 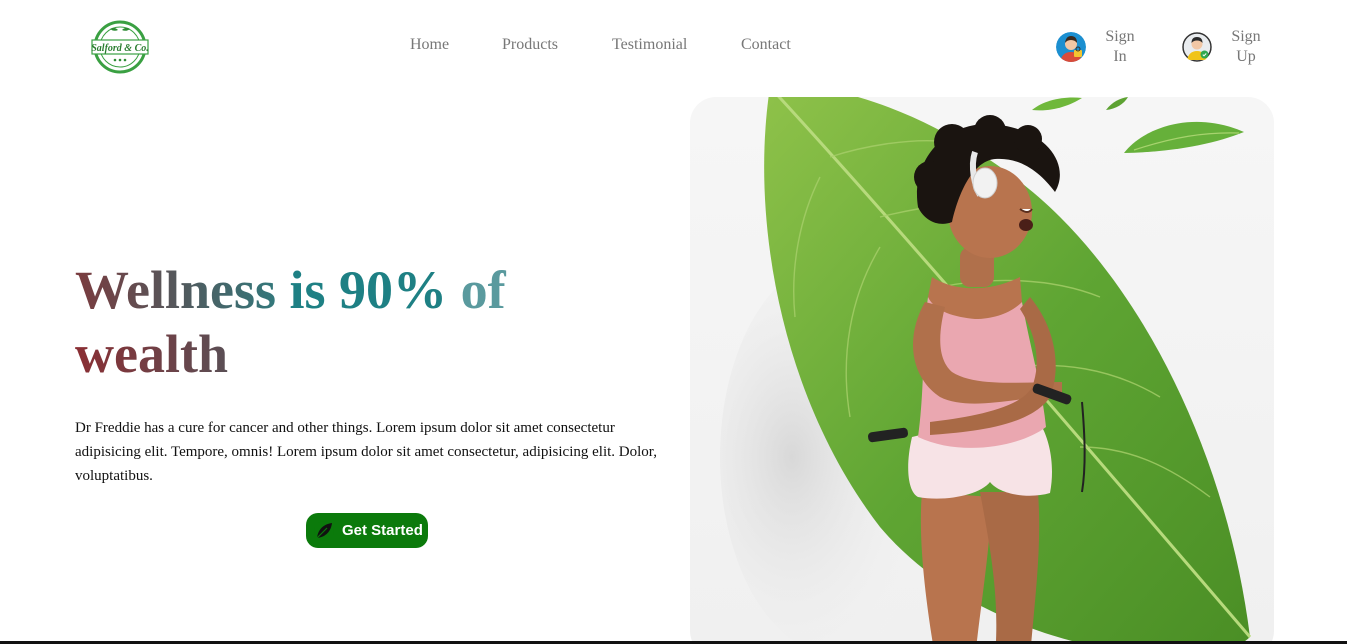 What do you see at coordinates (1246, 47) in the screenshot?
I see `sign-up-label: Sign Up` at bounding box center [1246, 47].